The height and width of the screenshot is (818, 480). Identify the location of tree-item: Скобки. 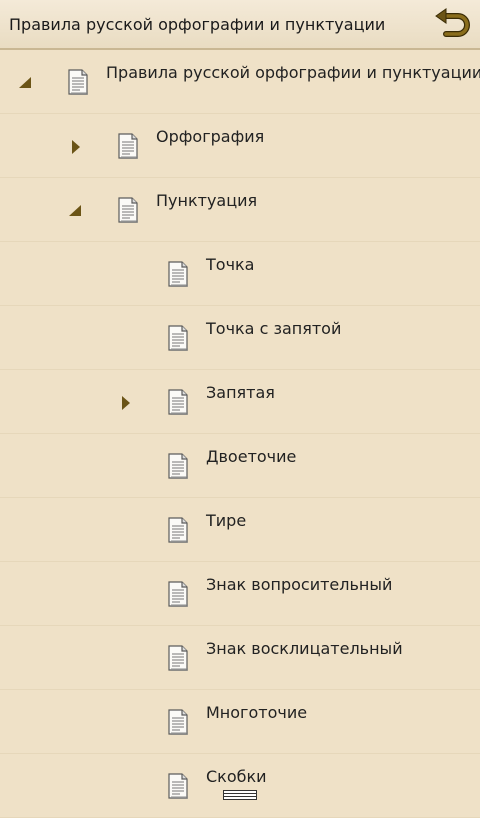
(240, 786).